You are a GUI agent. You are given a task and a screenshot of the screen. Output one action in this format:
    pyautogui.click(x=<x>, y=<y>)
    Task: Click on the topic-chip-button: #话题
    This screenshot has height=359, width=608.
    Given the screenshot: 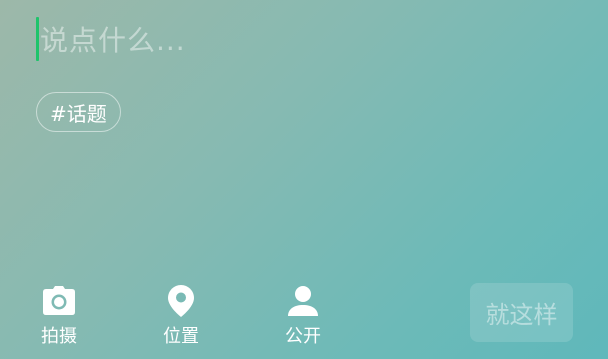 What is the action you would take?
    pyautogui.click(x=78, y=112)
    